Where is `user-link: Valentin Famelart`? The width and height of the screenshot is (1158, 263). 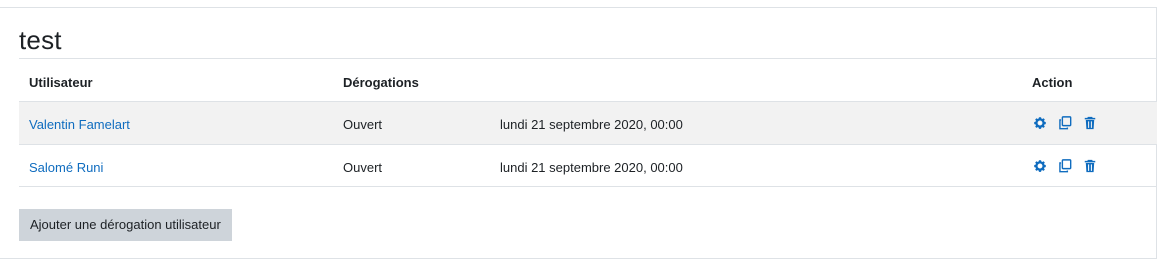
user-link: Valentin Famelart is located at coordinates (79, 124).